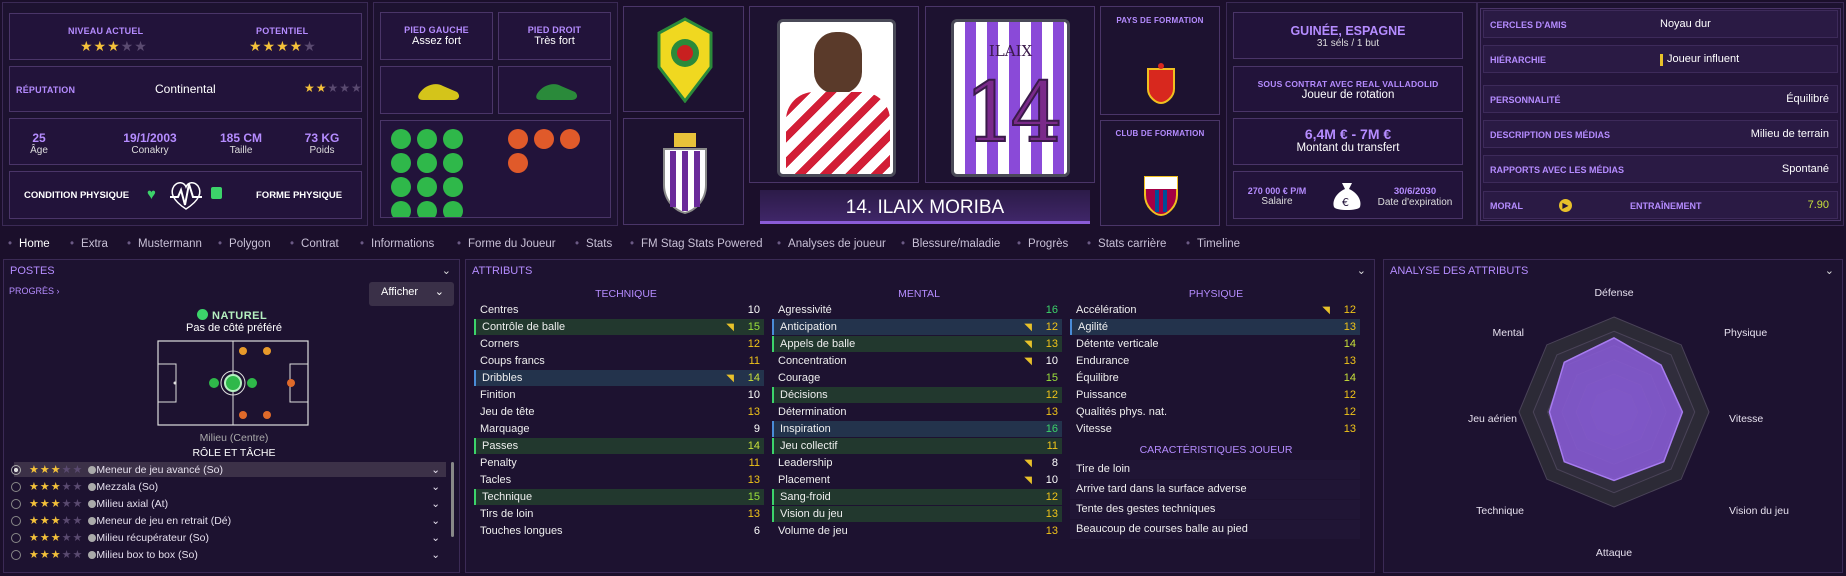 This screenshot has width=1846, height=576. Describe the element at coordinates (1215, 509) in the screenshot. I see `trait-item: Tente des gestes techniques` at that location.